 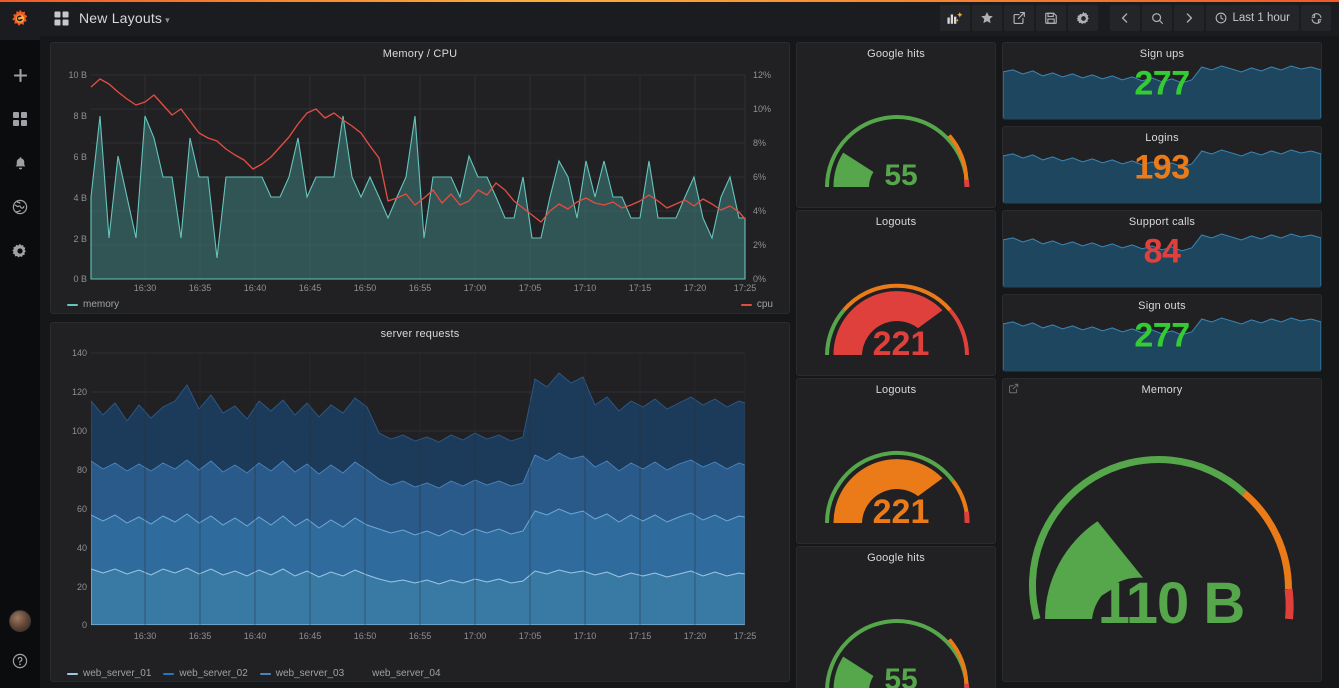 I want to click on external-link-icon, so click(x=1013, y=388).